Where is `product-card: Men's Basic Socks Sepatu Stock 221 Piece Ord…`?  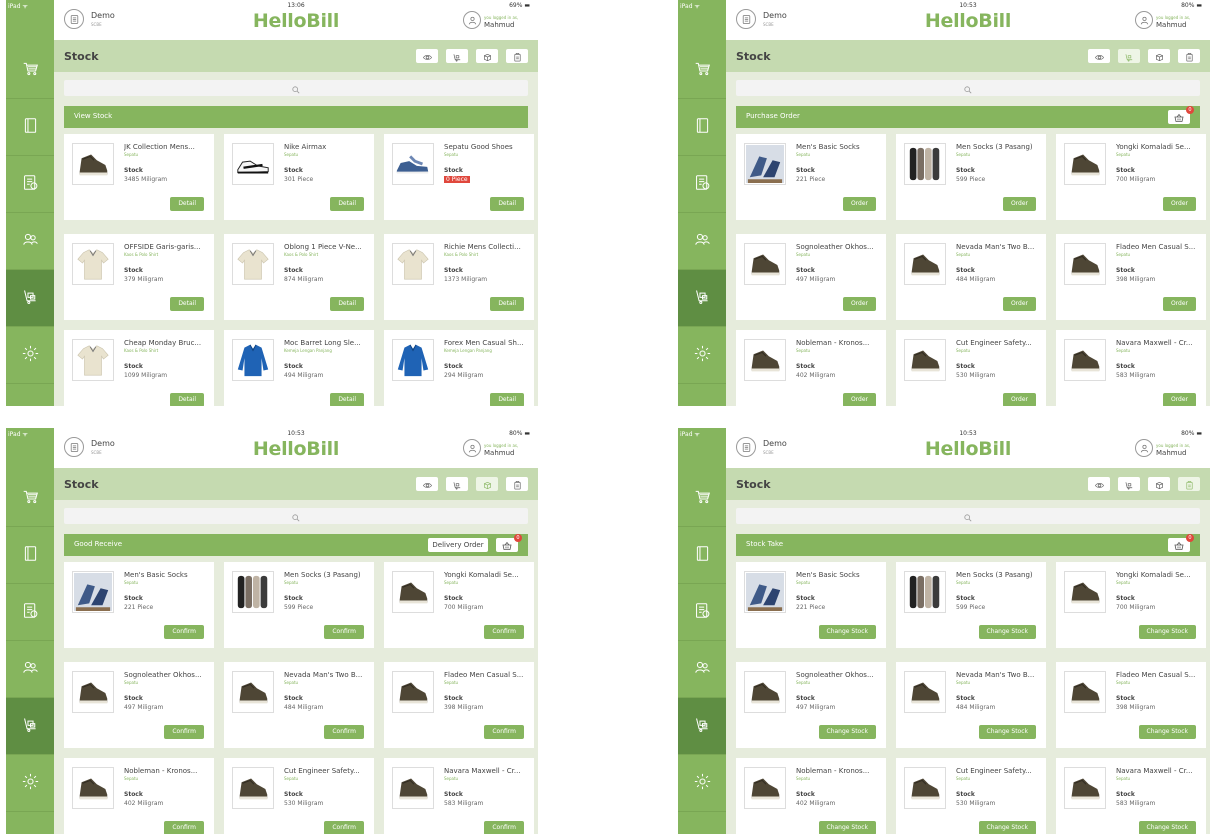
product-card: Men's Basic Socks Sepatu Stock 221 Piece Ord… is located at coordinates (811, 177).